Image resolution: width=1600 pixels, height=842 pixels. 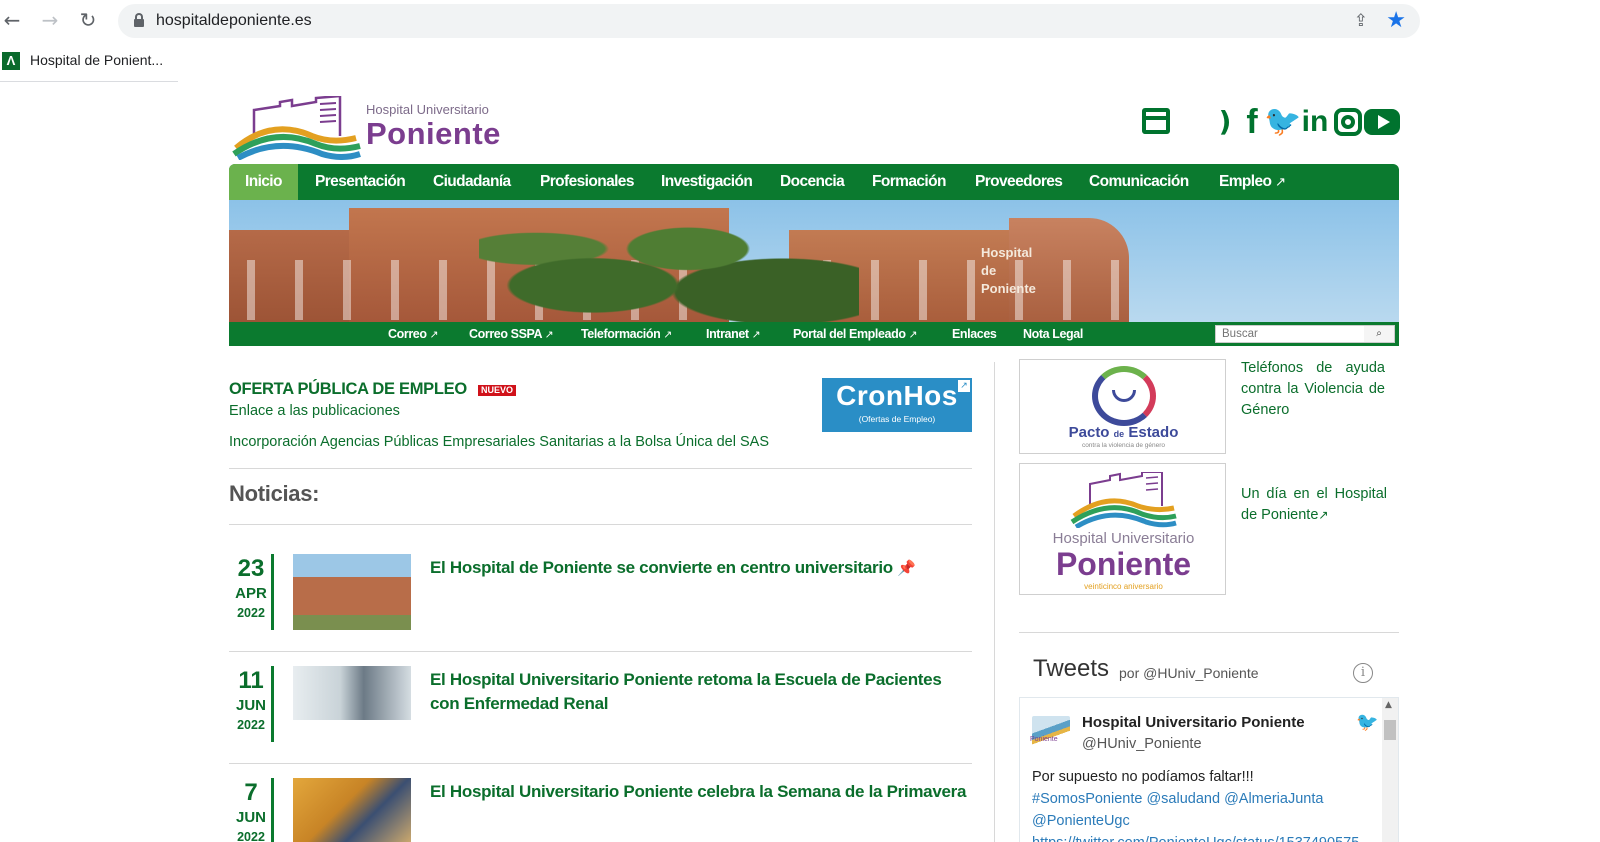 What do you see at coordinates (250, 810) in the screenshot?
I see `news-date: 7 JUN 2022` at bounding box center [250, 810].